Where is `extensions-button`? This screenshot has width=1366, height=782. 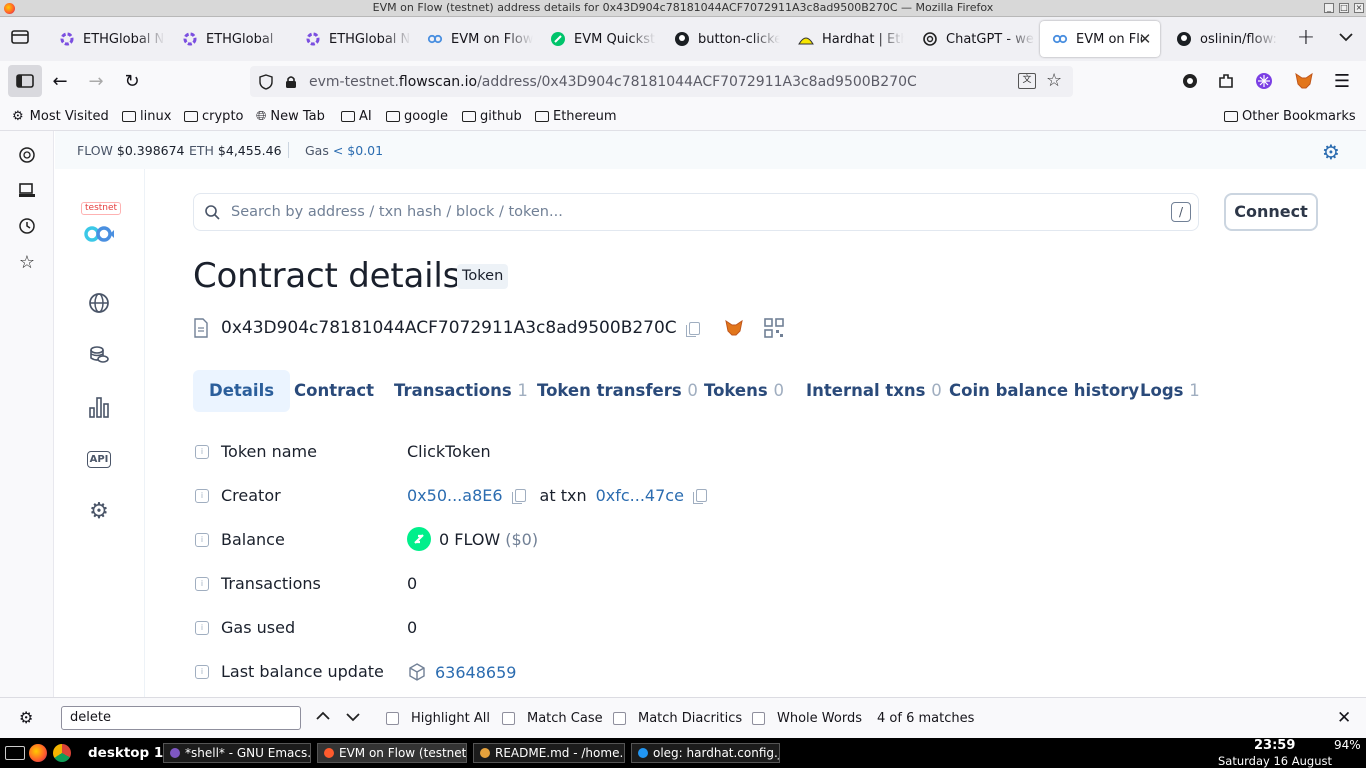 extensions-button is located at coordinates (1226, 81).